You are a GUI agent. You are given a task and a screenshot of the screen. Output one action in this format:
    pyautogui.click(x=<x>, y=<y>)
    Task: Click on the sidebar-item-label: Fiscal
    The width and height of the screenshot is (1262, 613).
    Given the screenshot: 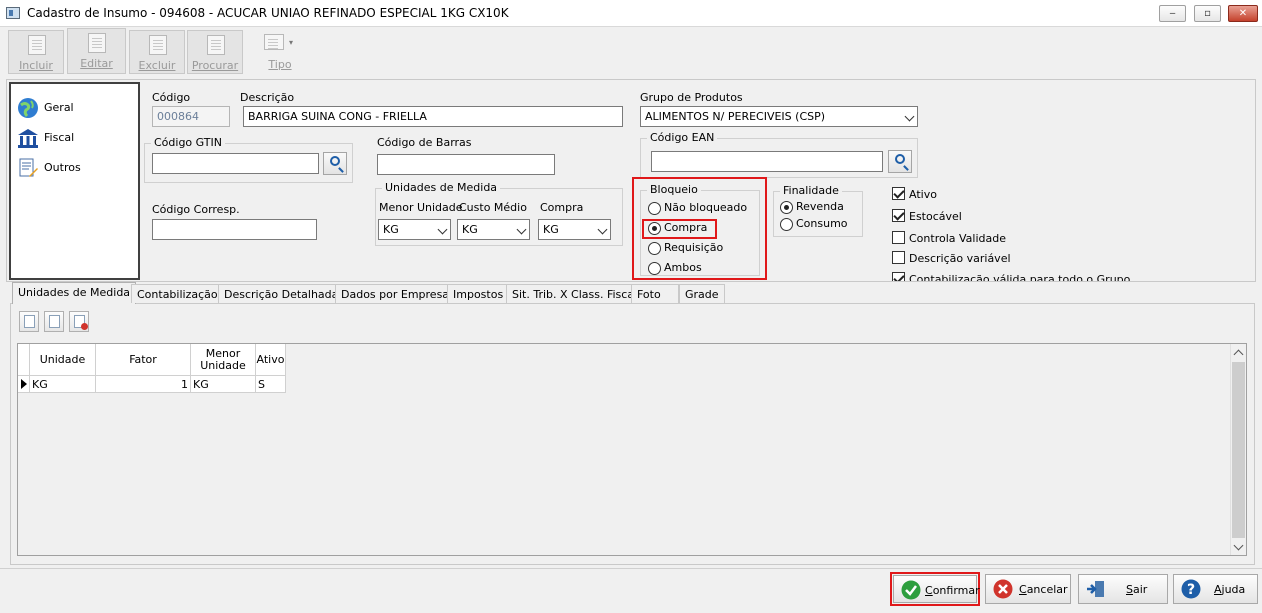 What is the action you would take?
    pyautogui.click(x=59, y=137)
    